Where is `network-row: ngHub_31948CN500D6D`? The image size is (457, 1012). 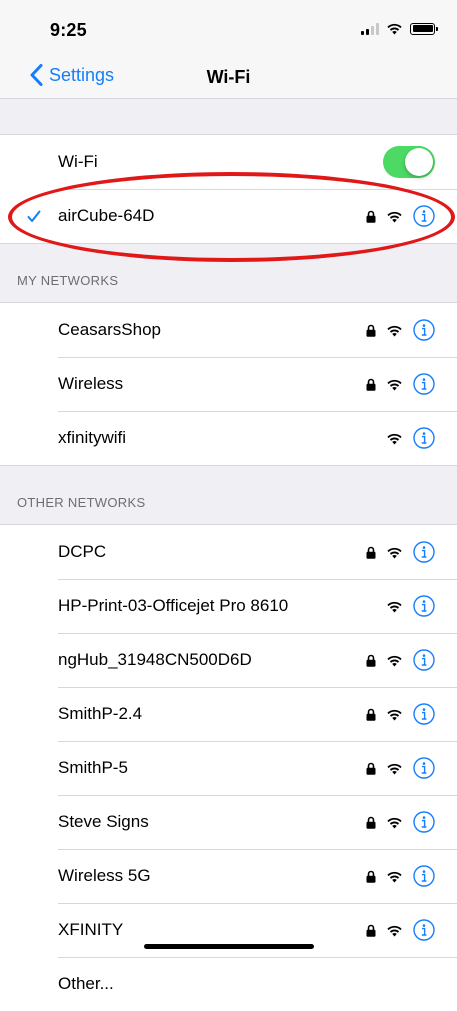
network-row: ngHub_31948CN500D6D is located at coordinates (228, 660).